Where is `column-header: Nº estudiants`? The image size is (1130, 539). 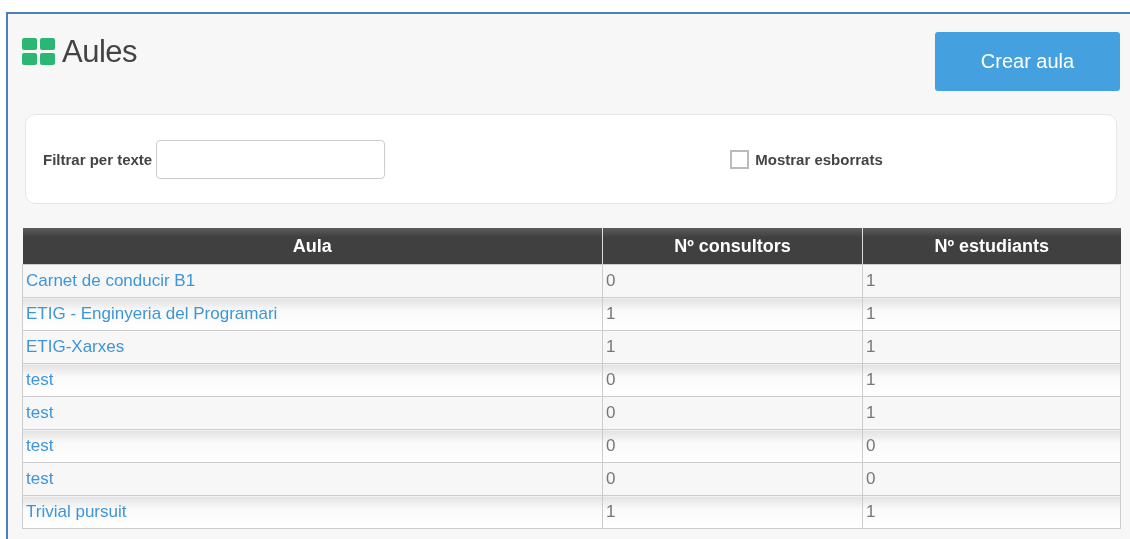
column-header: Nº estudiants is located at coordinates (991, 246).